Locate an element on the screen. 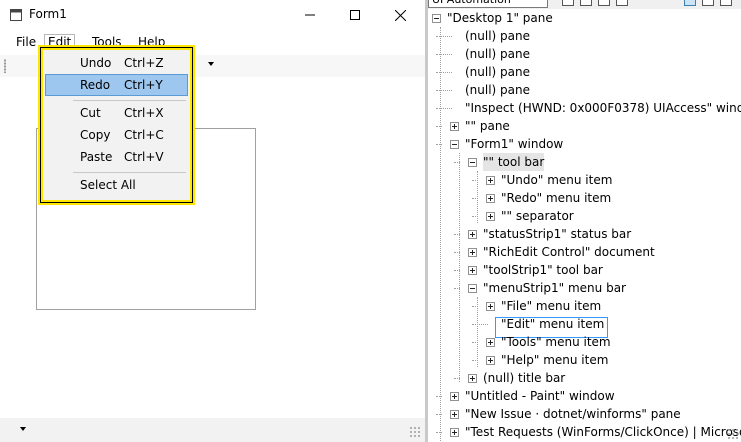 This screenshot has height=442, width=741. menu-item-label: Cut is located at coordinates (90, 113).